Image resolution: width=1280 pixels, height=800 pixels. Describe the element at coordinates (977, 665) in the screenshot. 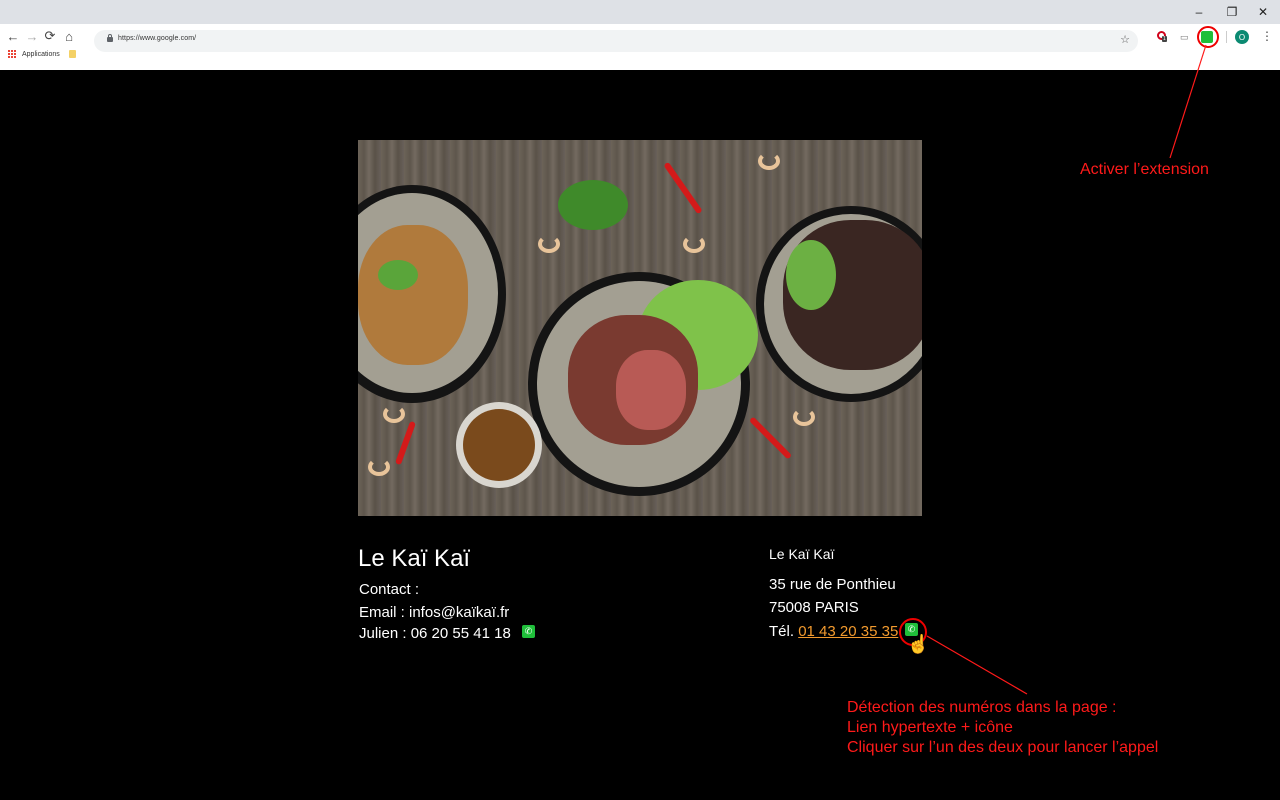

I see `detection-pointer-line` at that location.